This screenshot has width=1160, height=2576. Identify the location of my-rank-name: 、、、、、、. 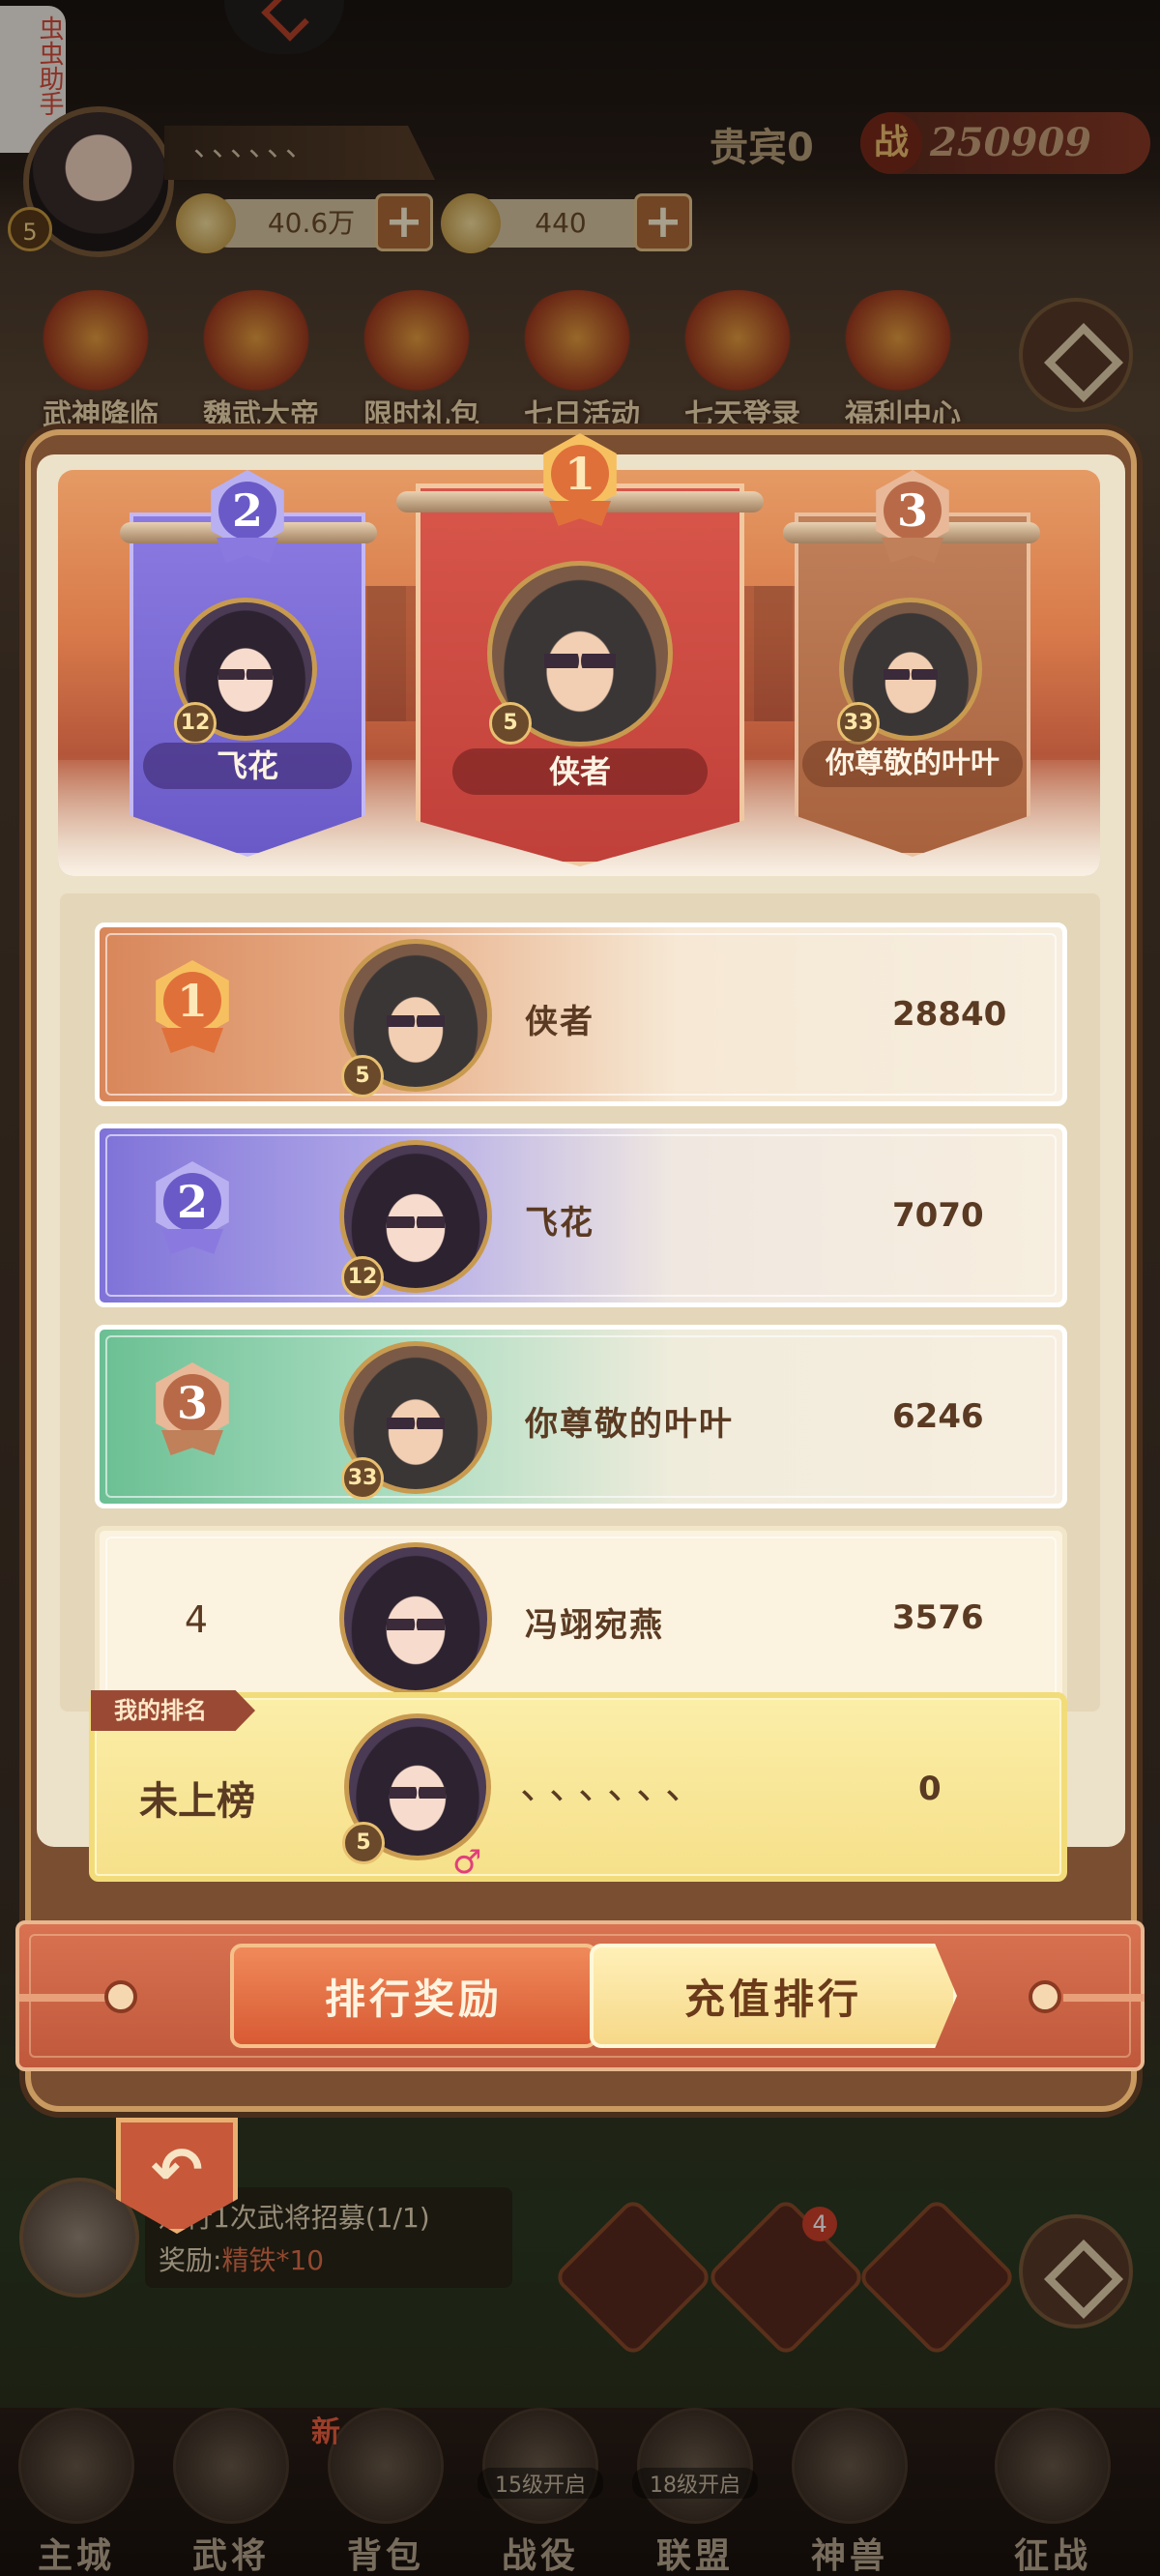
(617, 1786).